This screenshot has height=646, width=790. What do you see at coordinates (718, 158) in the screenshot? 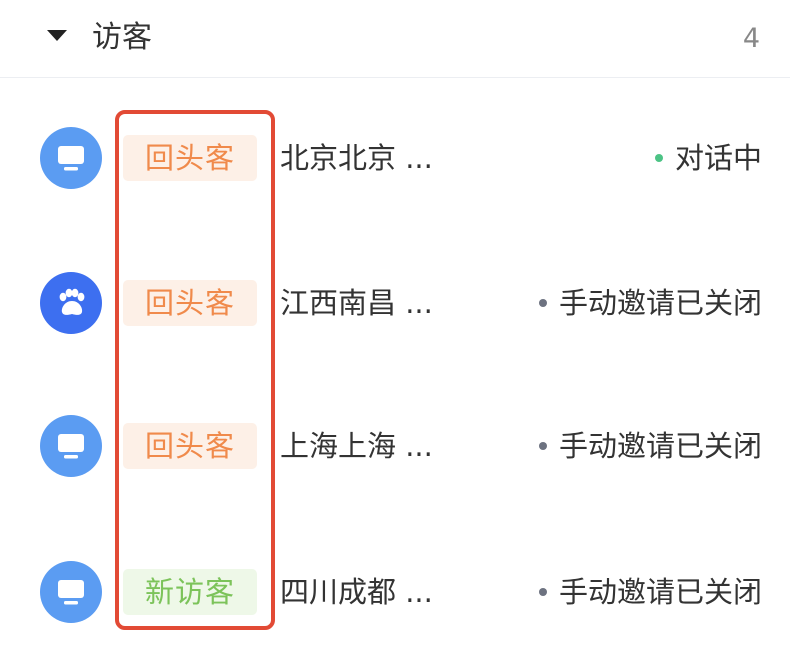
I see `status-text: 对话中` at bounding box center [718, 158].